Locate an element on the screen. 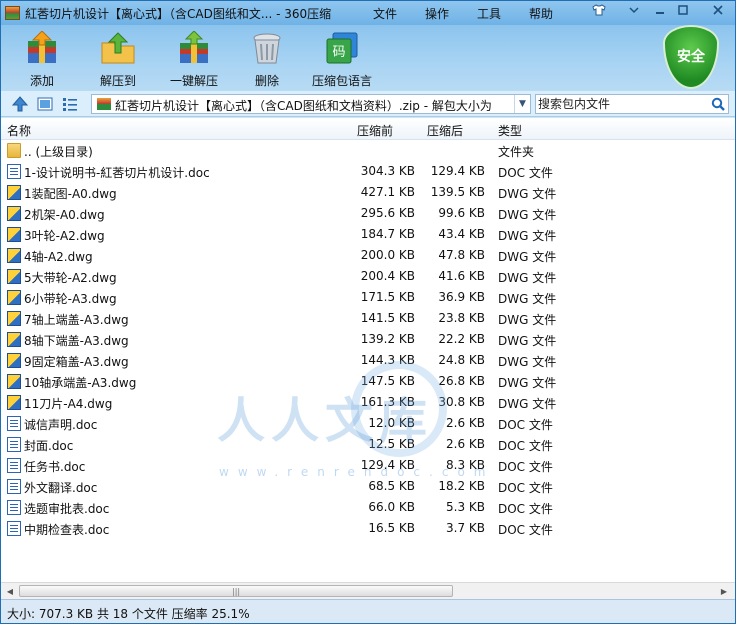 The image size is (736, 624). file-type: 文件夹 is located at coordinates (516, 152).